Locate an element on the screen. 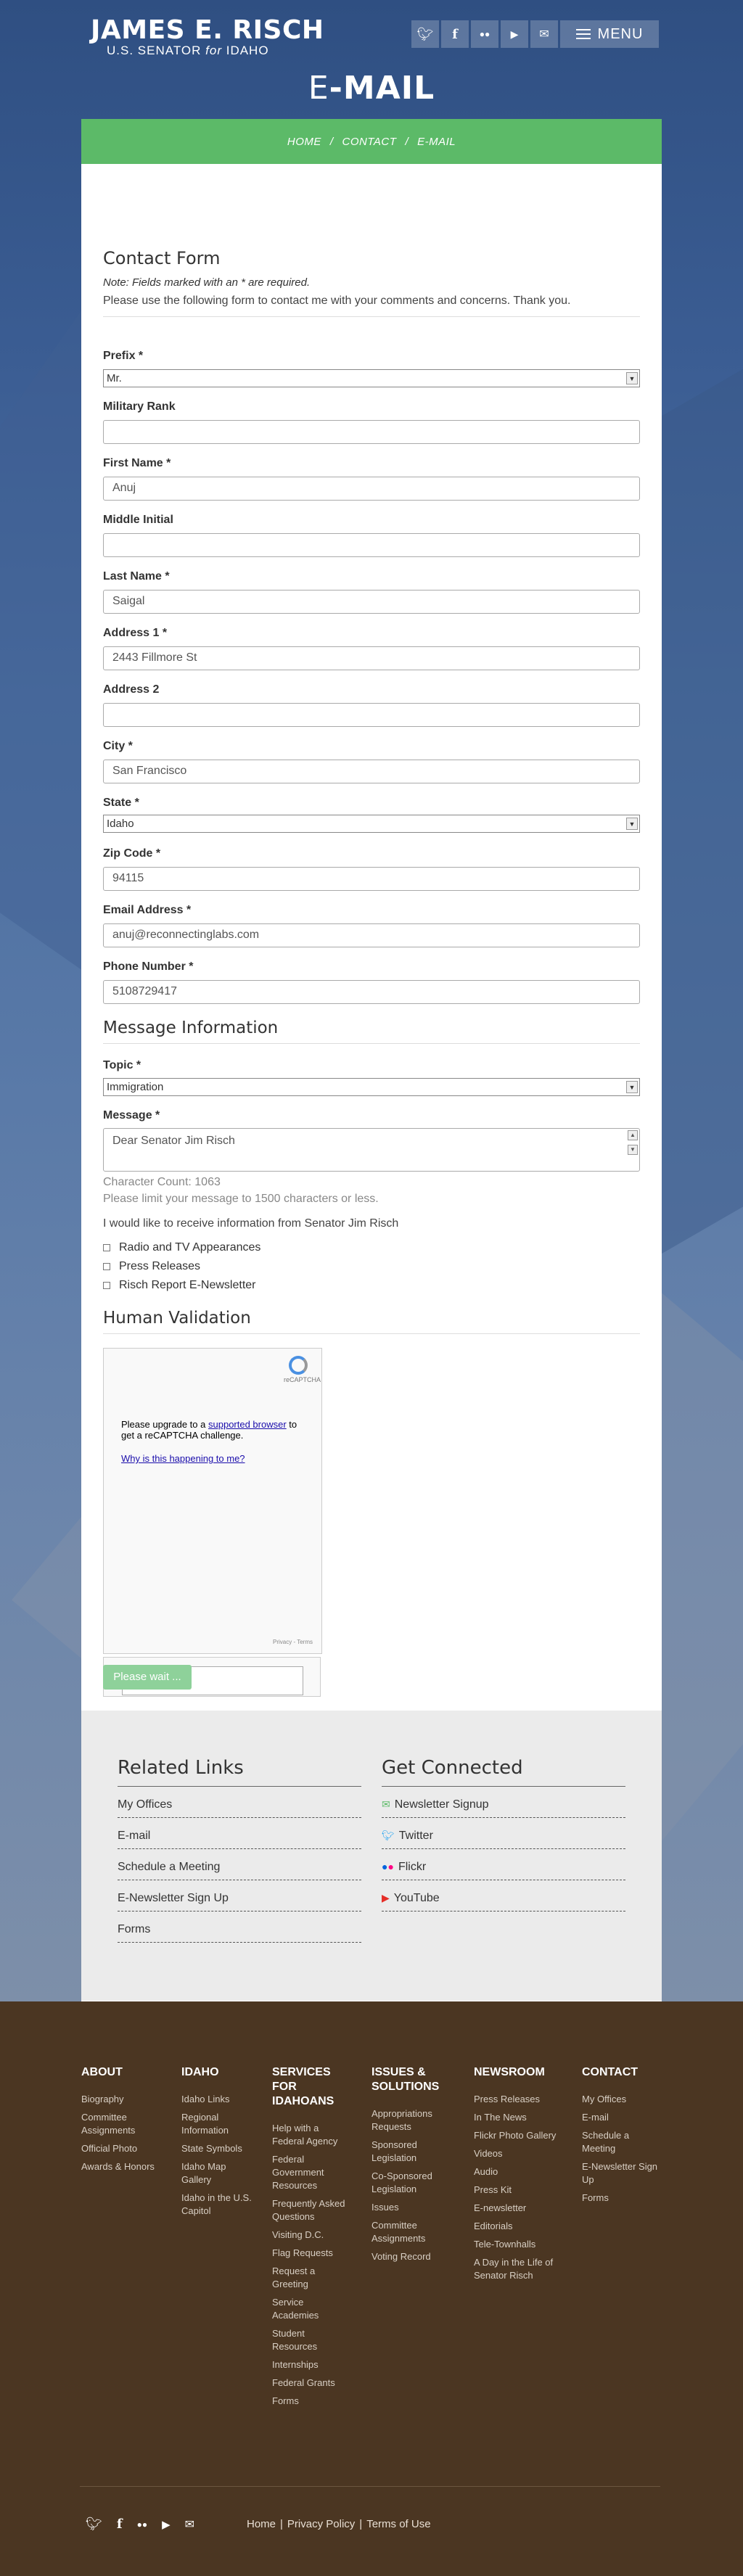 This screenshot has width=743, height=2576. footer-link: Co-Sponsored Legislation is located at coordinates (414, 2183).